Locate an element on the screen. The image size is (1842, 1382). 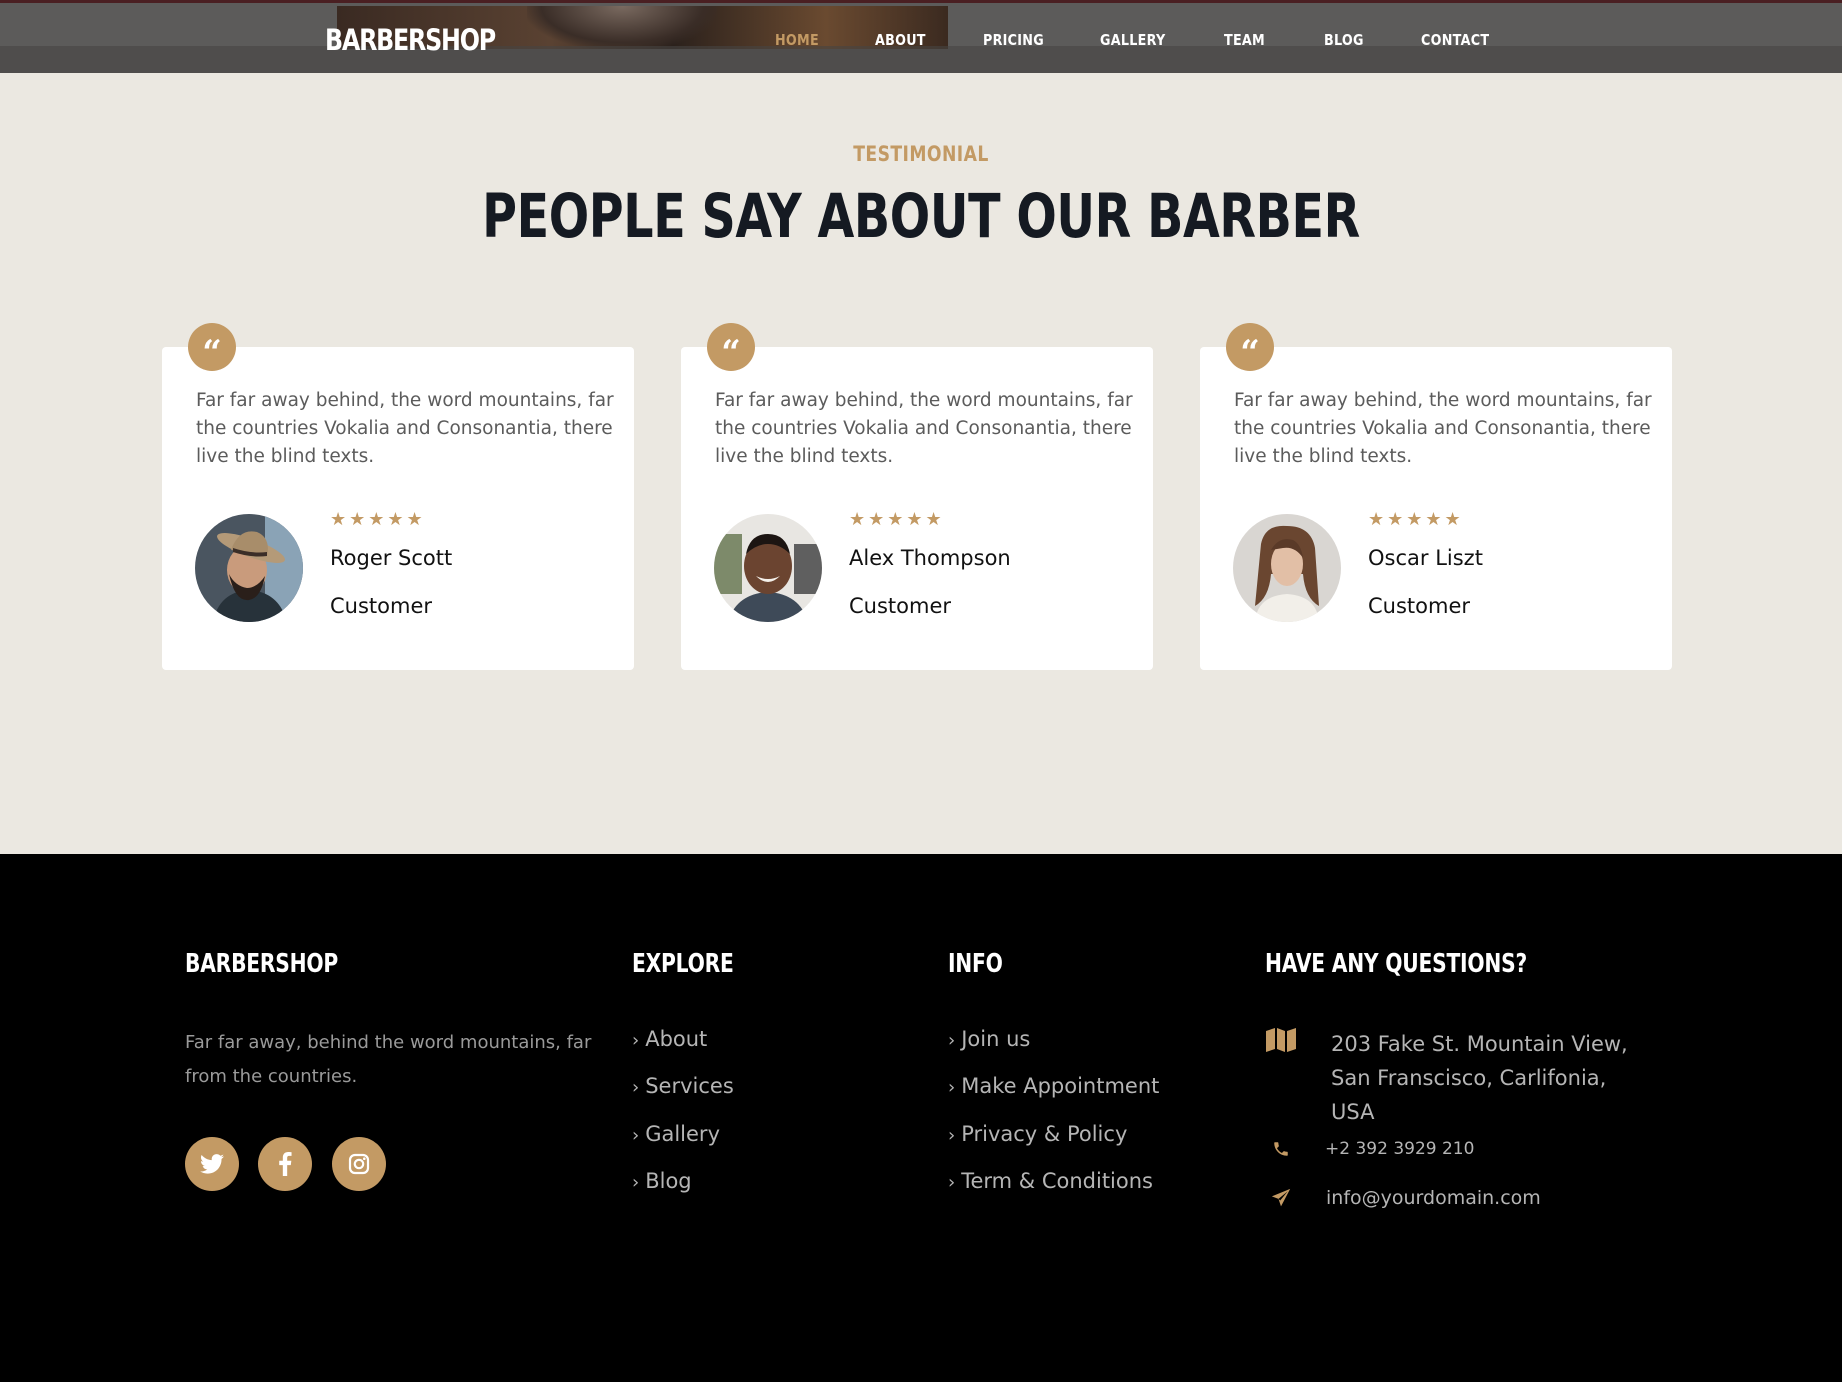
nav-item-home: HOME is located at coordinates (797, 40).